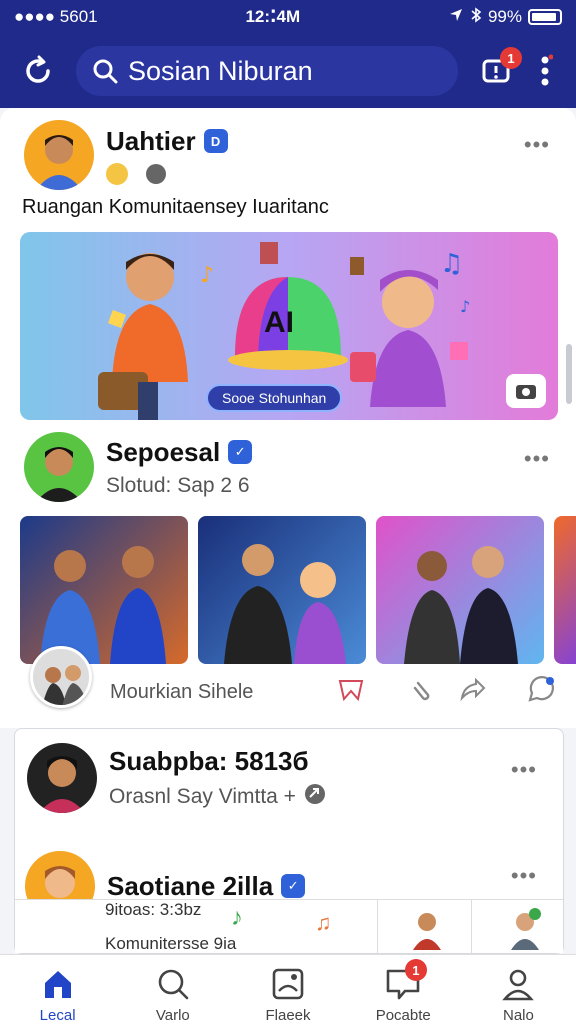 This screenshot has width=576, height=1024. I want to click on media-gallery, so click(298, 590).